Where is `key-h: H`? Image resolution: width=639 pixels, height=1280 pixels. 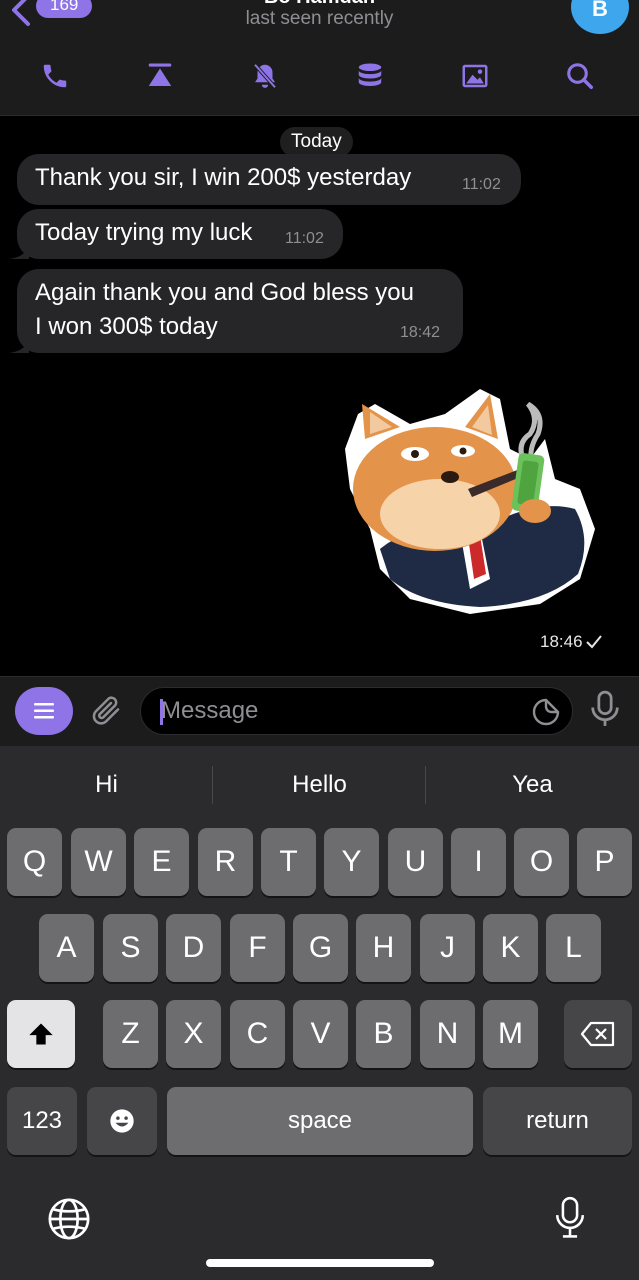 key-h: H is located at coordinates (383, 948).